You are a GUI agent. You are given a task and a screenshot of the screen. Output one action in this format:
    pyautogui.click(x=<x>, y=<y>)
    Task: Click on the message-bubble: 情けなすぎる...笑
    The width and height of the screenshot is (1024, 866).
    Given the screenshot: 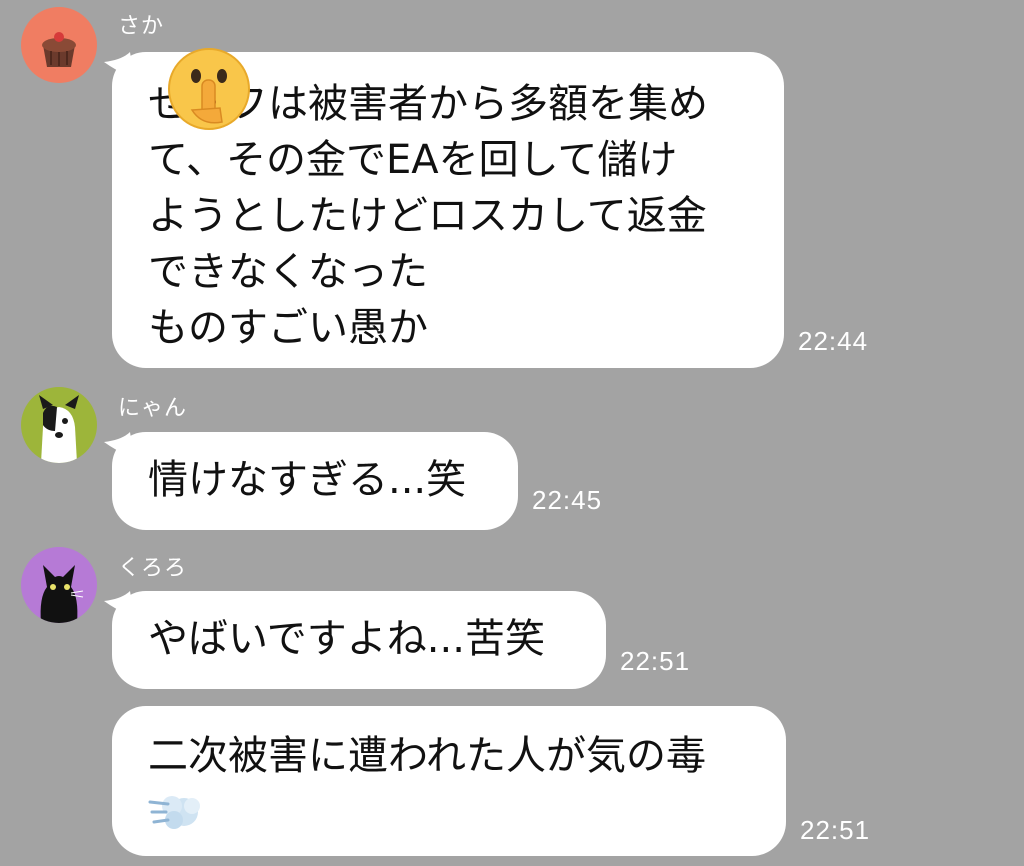 What is the action you would take?
    pyautogui.click(x=315, y=481)
    